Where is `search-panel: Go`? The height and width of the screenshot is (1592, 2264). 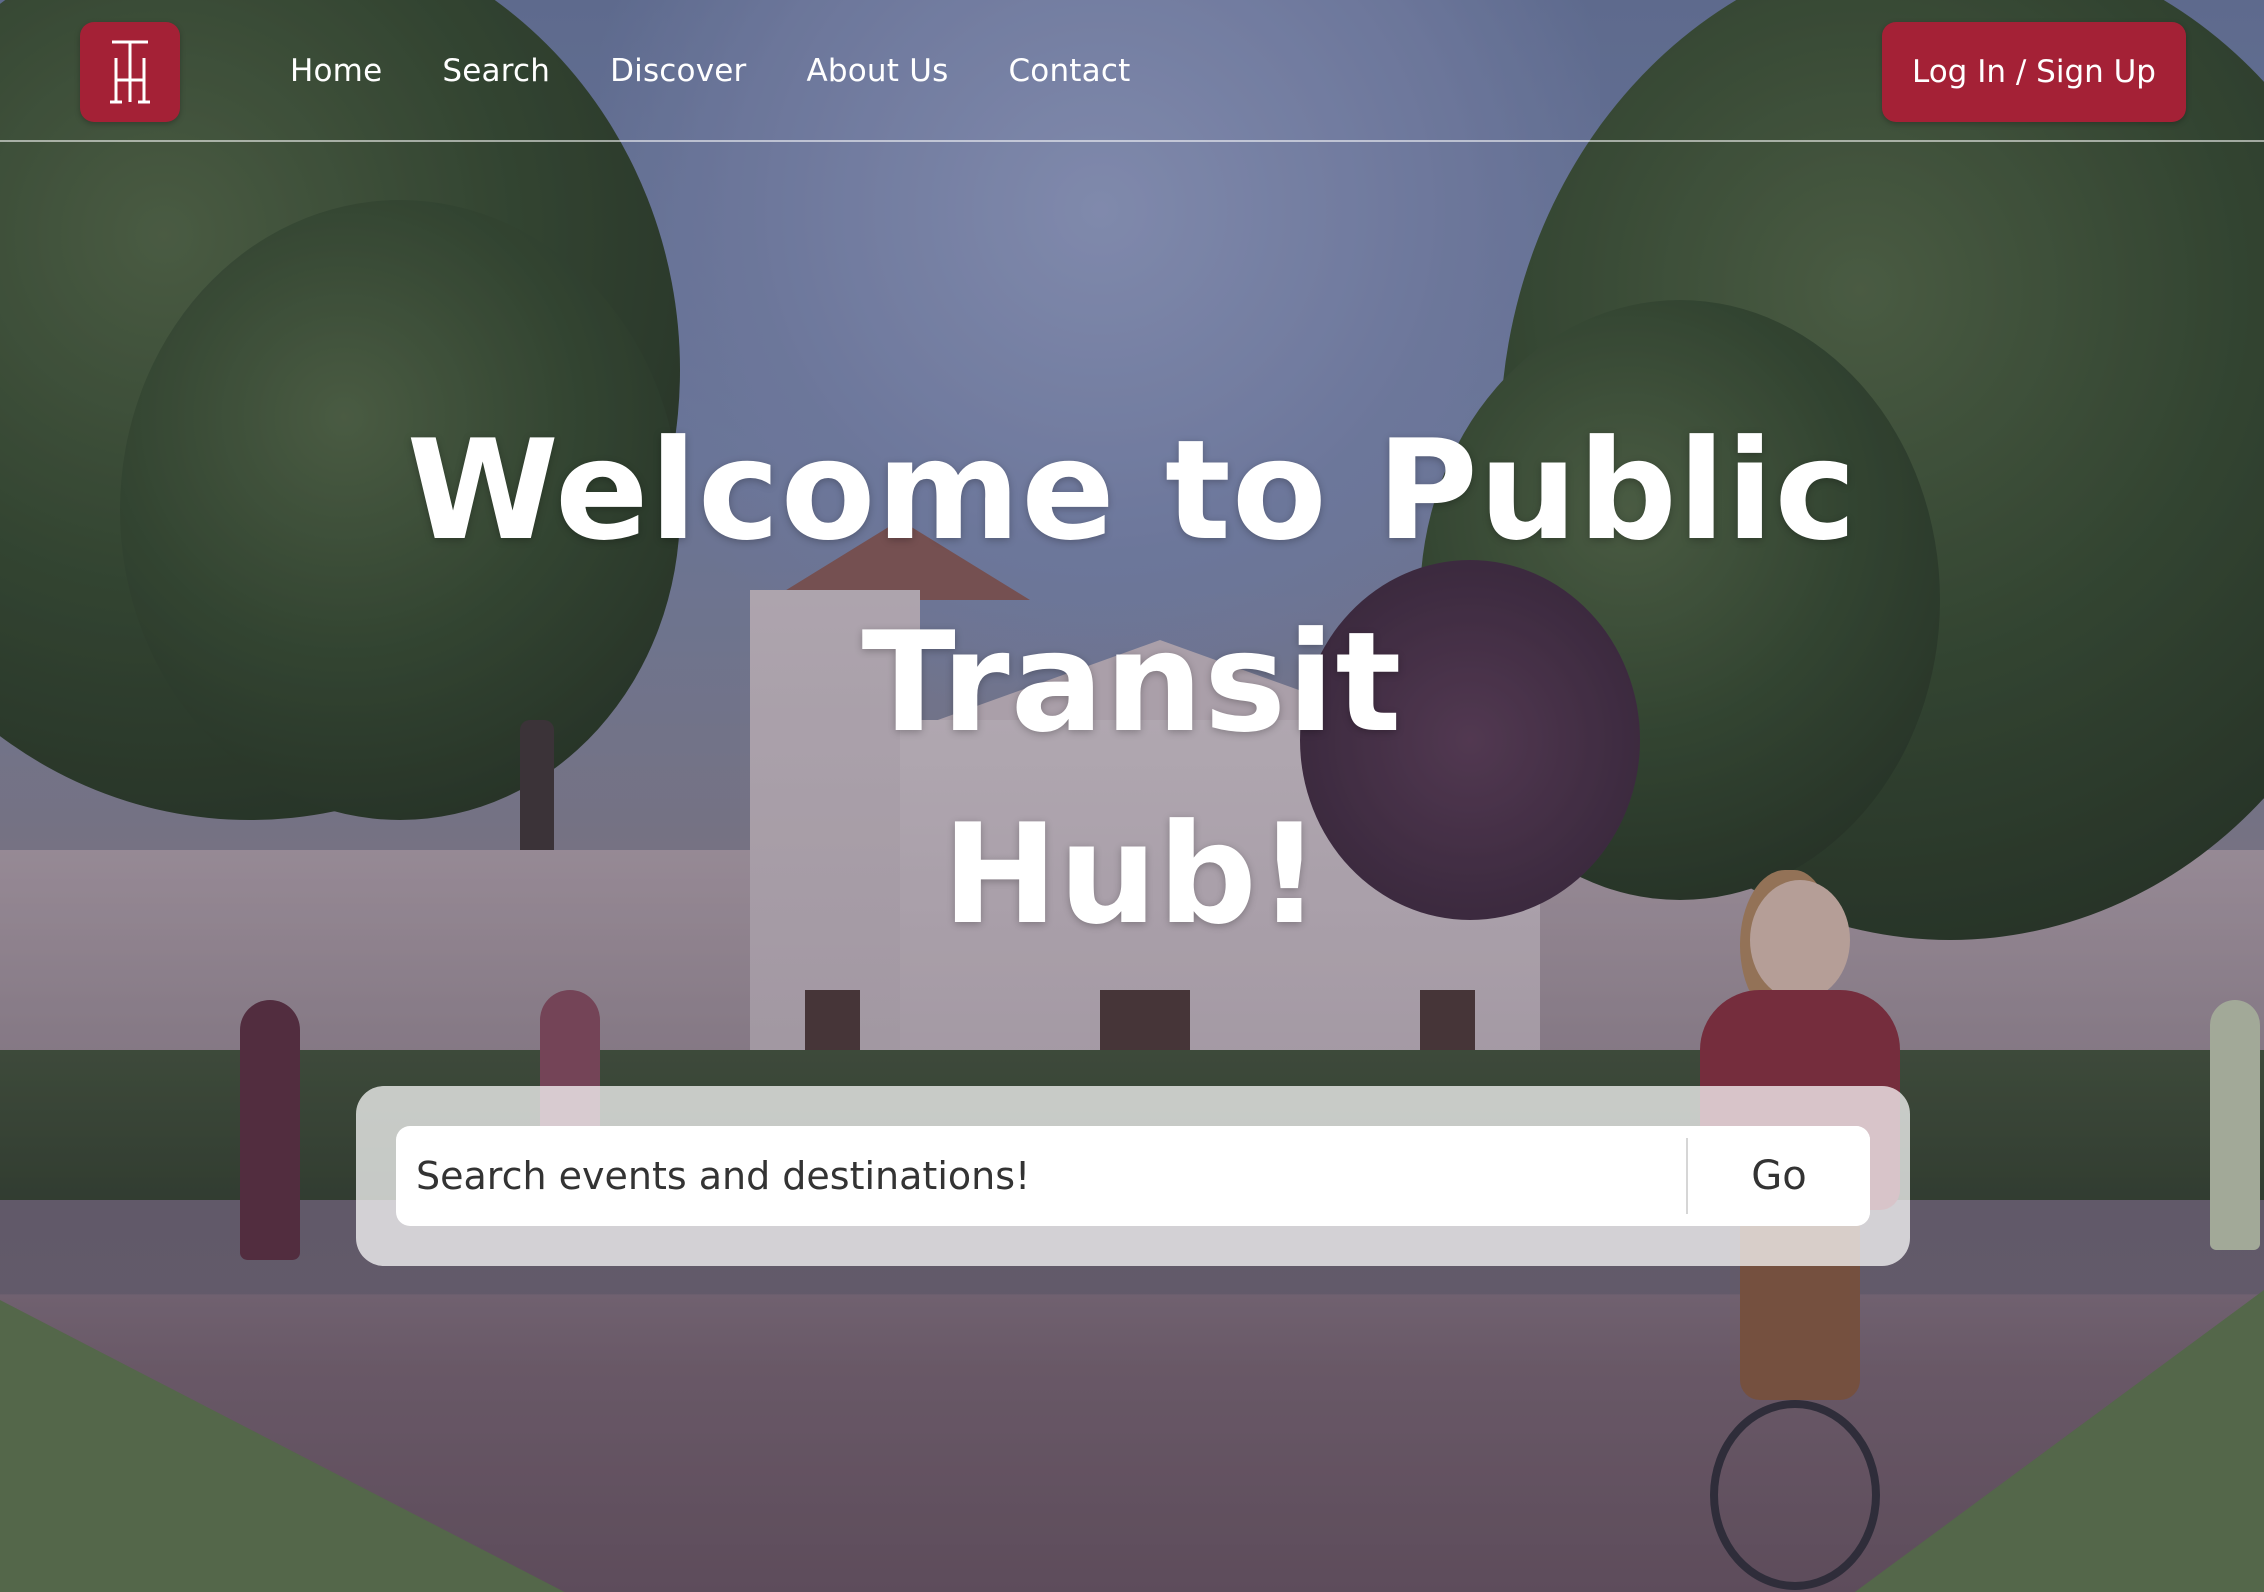
search-panel: Go is located at coordinates (1133, 1176).